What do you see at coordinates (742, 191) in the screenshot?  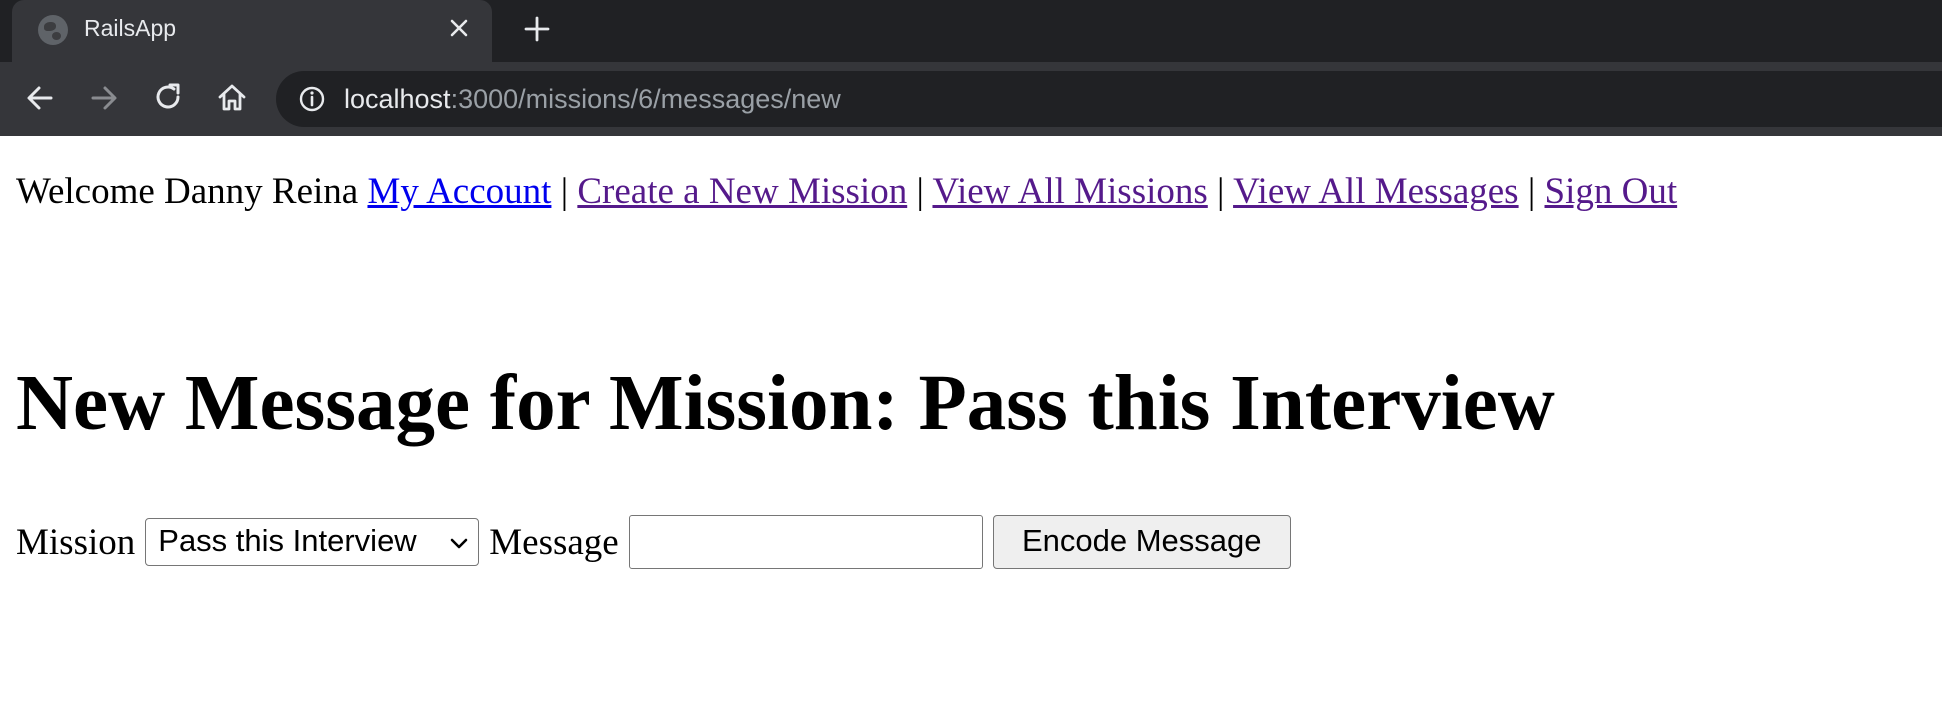 I see `create-mission-link: Create a New Mission` at bounding box center [742, 191].